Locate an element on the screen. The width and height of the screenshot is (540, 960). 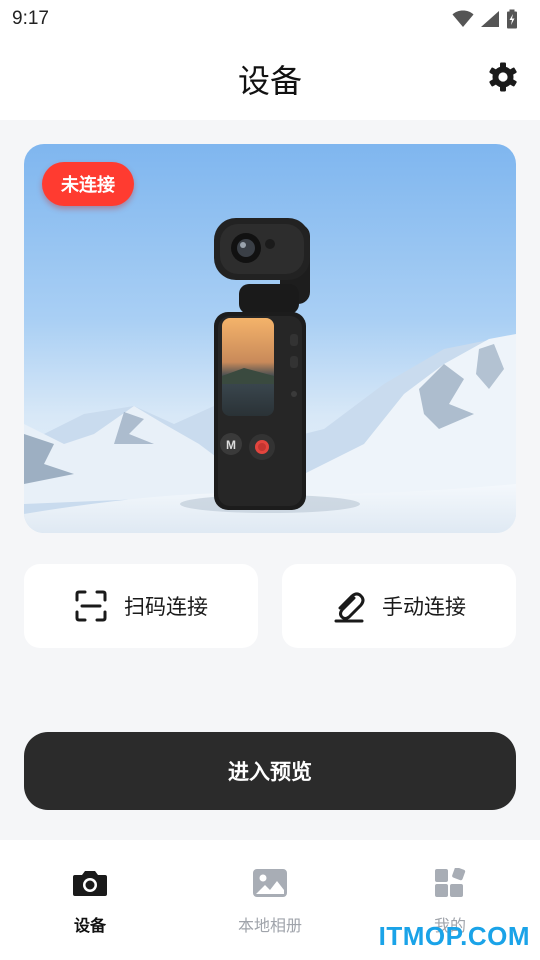
scan-connect-button: 扫码连接 is located at coordinates (141, 606).